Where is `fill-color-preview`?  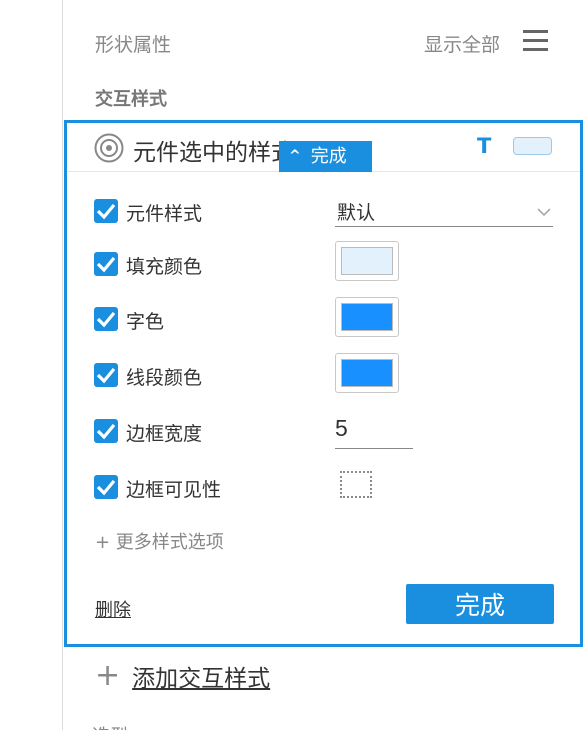 fill-color-preview is located at coordinates (367, 261).